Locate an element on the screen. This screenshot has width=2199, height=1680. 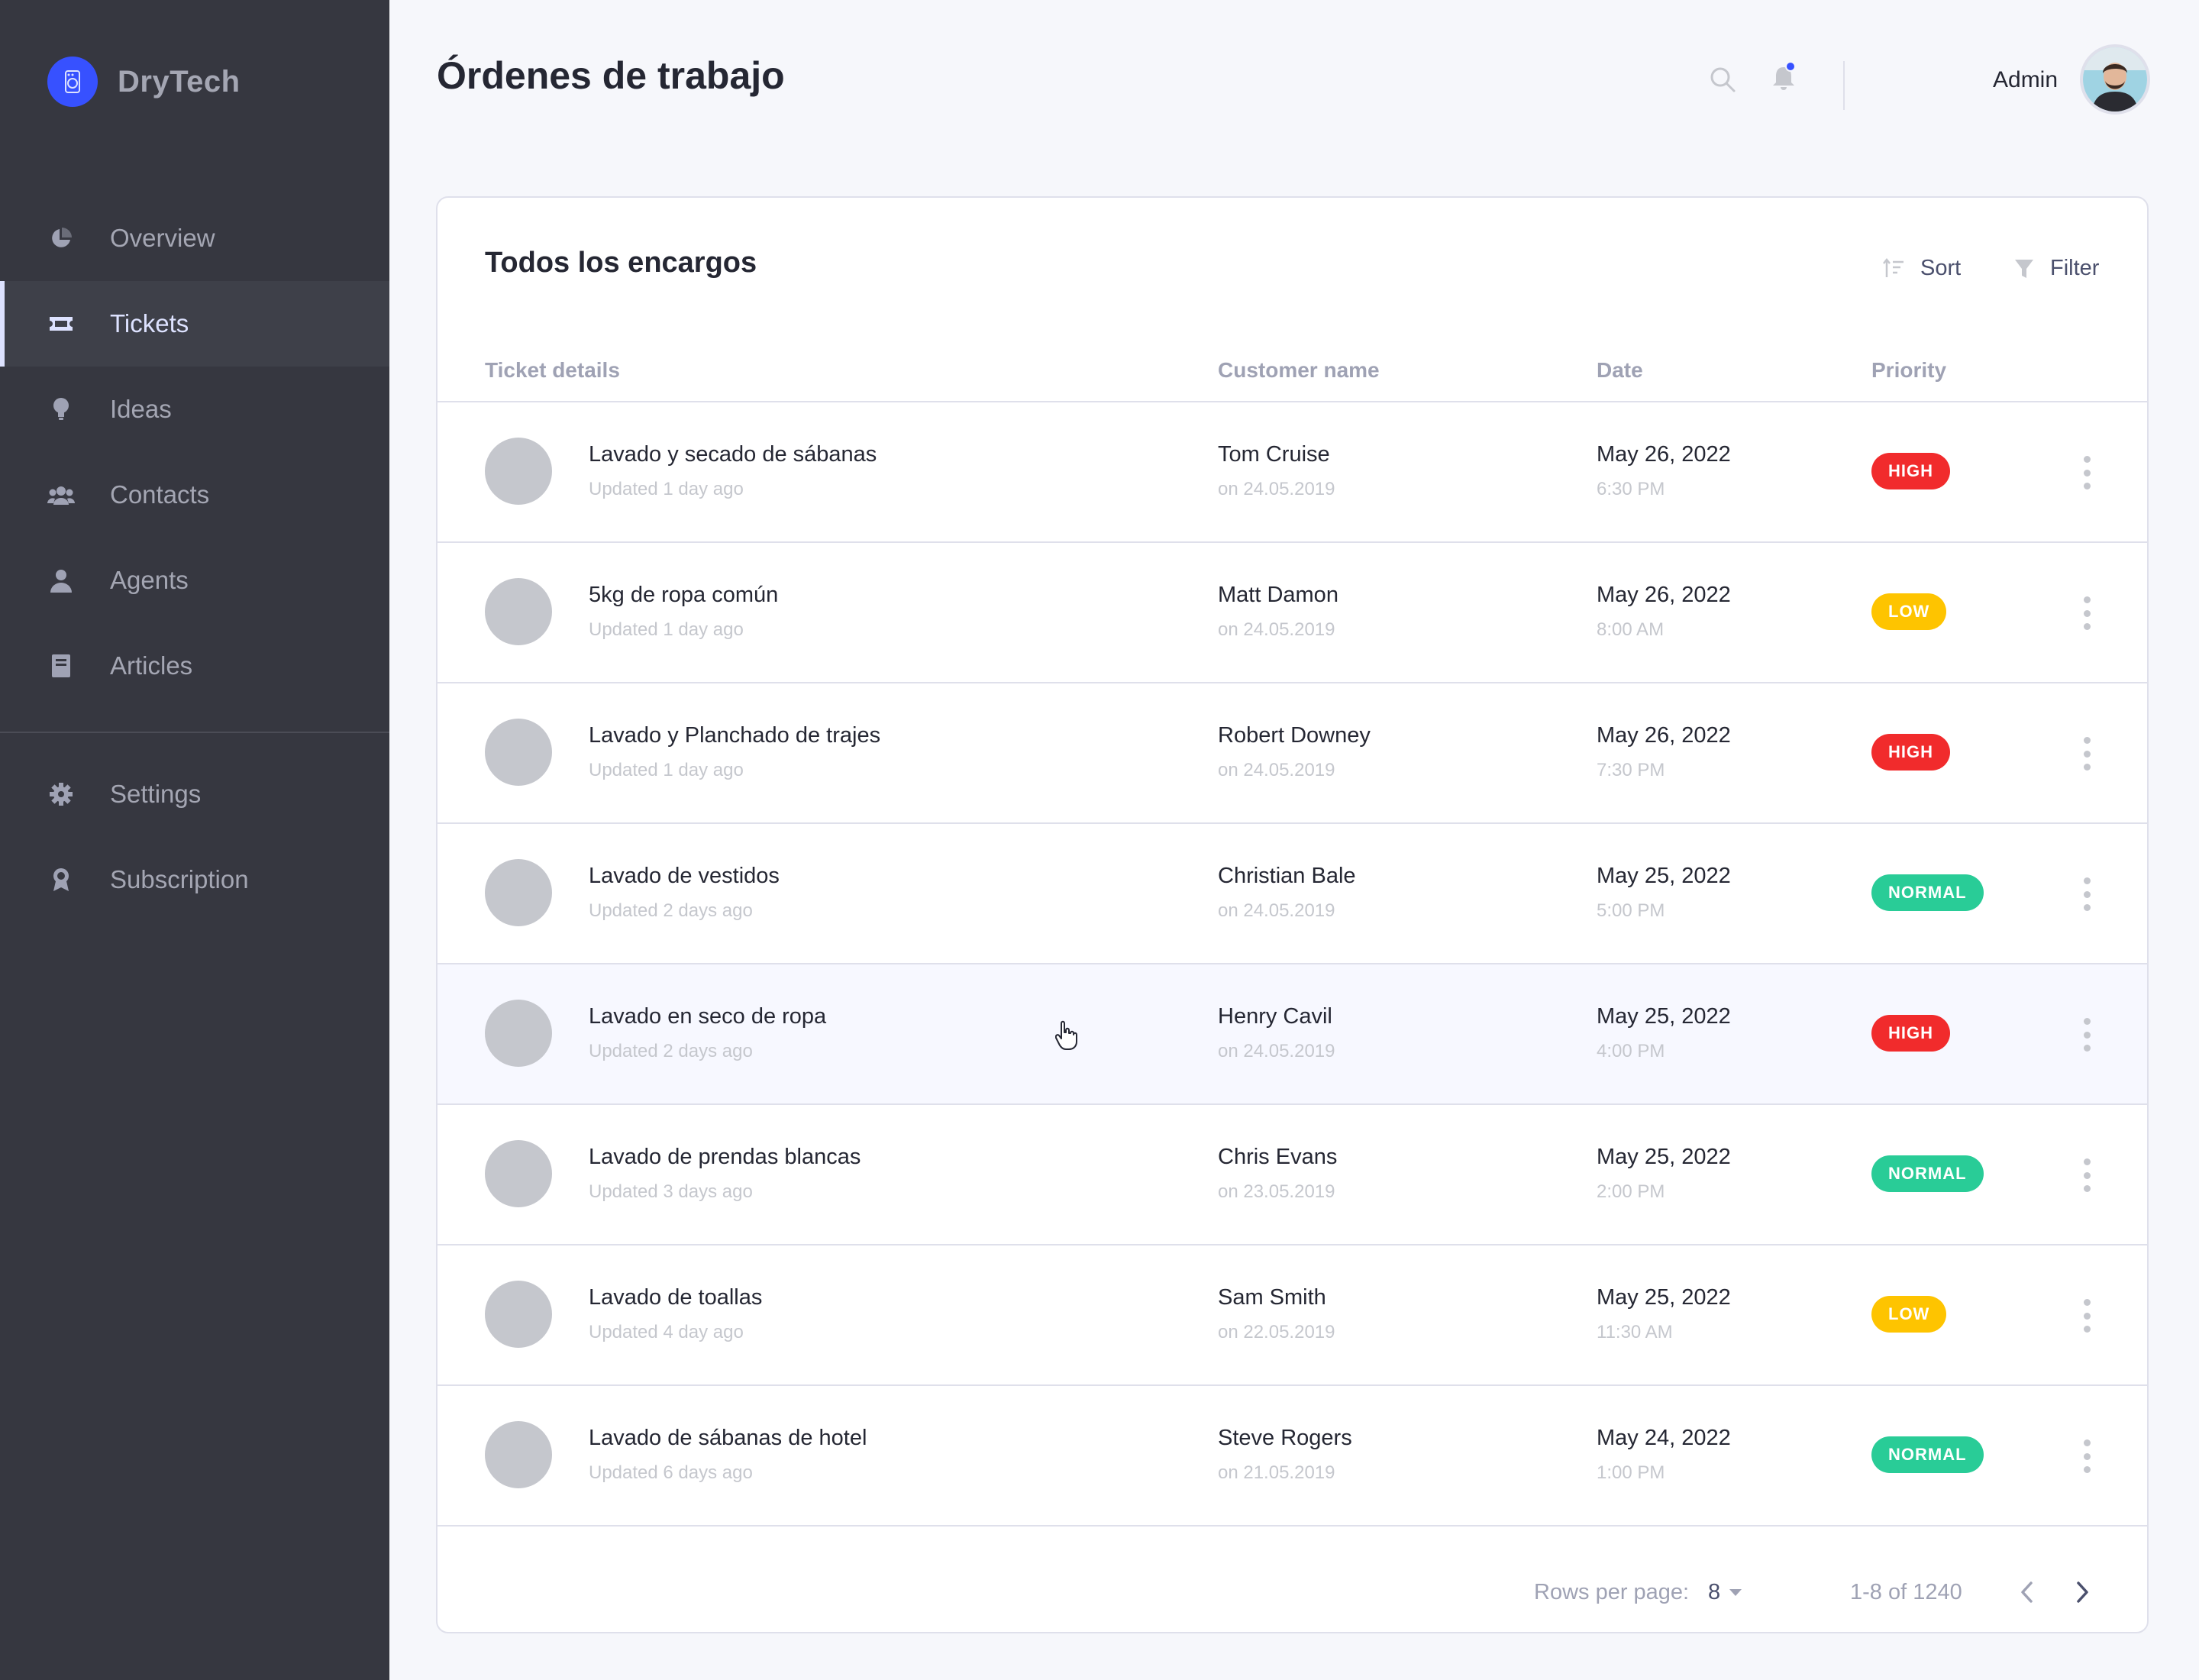
sort-button: Sort is located at coordinates (1922, 268).